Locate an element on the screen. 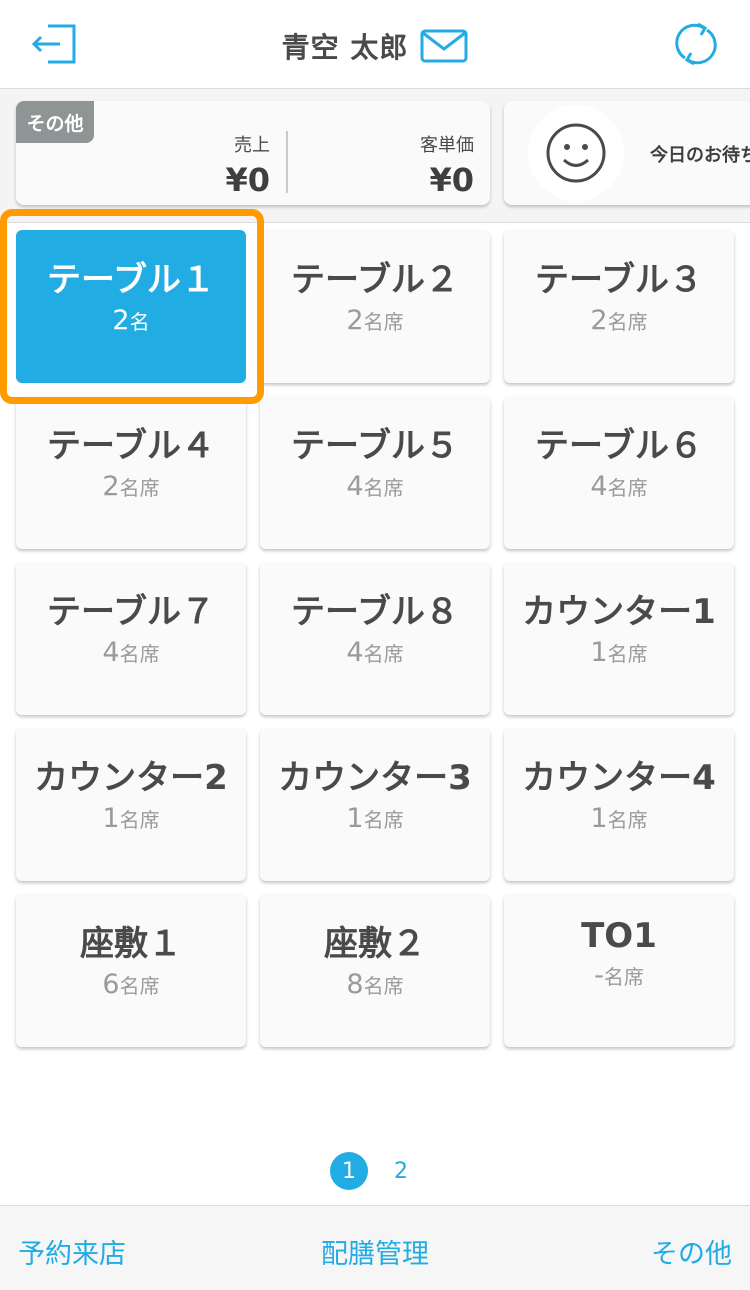 The height and width of the screenshot is (1290, 750). table-tile: カウンター4 1名席 is located at coordinates (619, 804).